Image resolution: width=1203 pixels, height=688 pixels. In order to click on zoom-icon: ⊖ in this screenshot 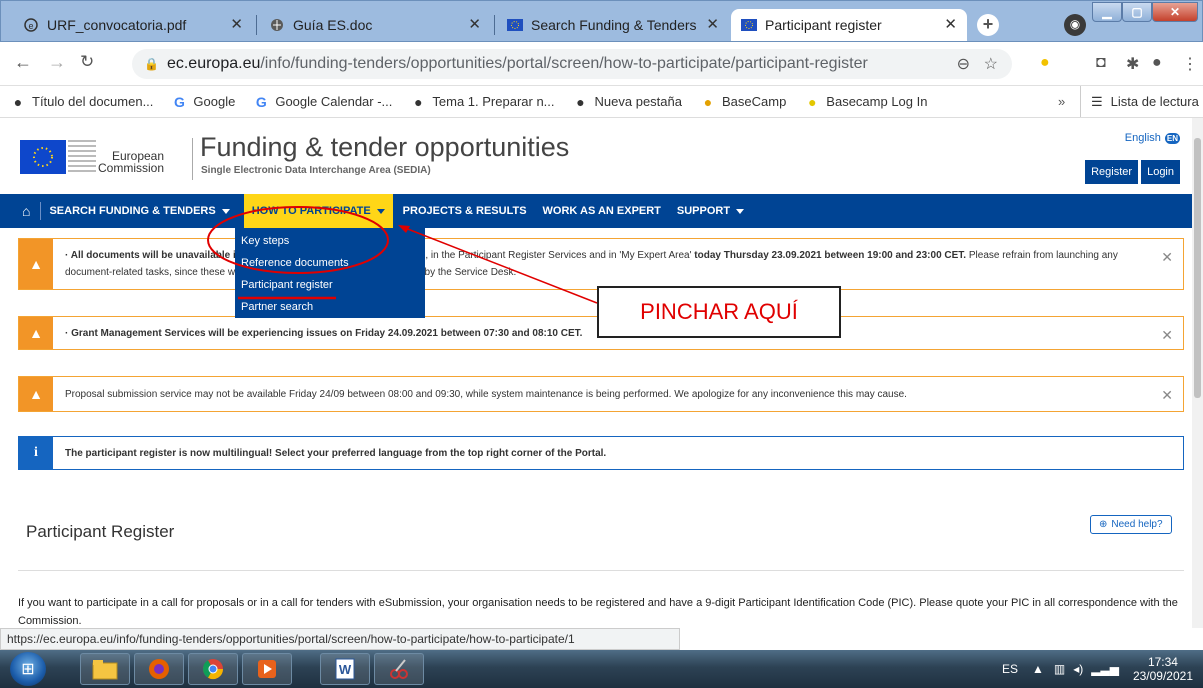, I will do `click(963, 64)`.